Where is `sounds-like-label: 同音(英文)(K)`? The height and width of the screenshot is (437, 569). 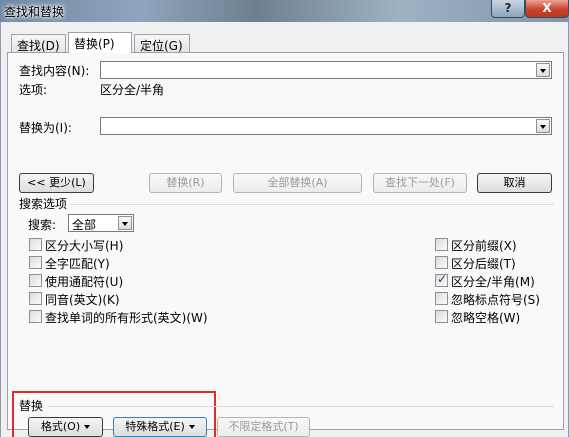
sounds-like-label: 同音(英文)(K) is located at coordinates (82, 300).